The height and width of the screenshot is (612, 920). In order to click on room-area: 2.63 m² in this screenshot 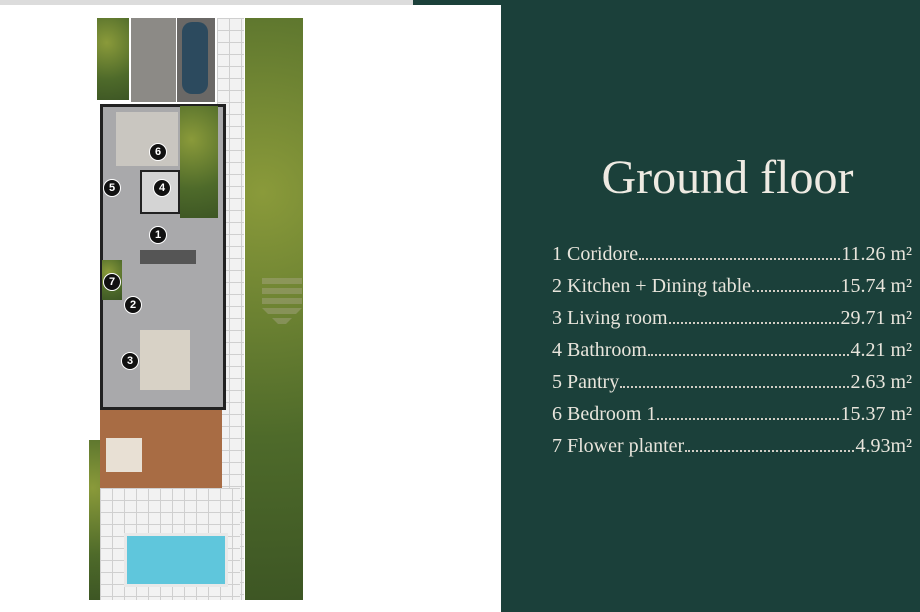, I will do `click(881, 381)`.